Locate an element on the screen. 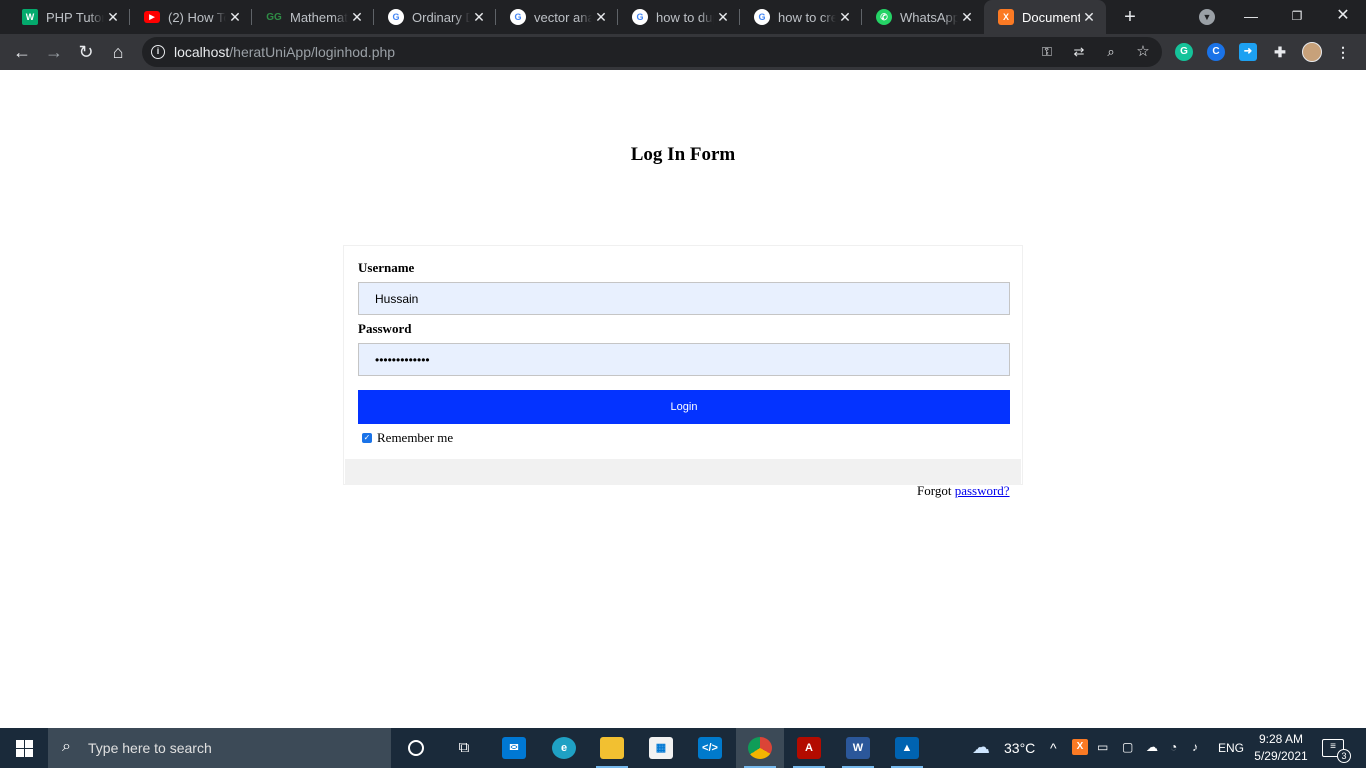  clock-date: 5/29/2021 is located at coordinates (1281, 756).